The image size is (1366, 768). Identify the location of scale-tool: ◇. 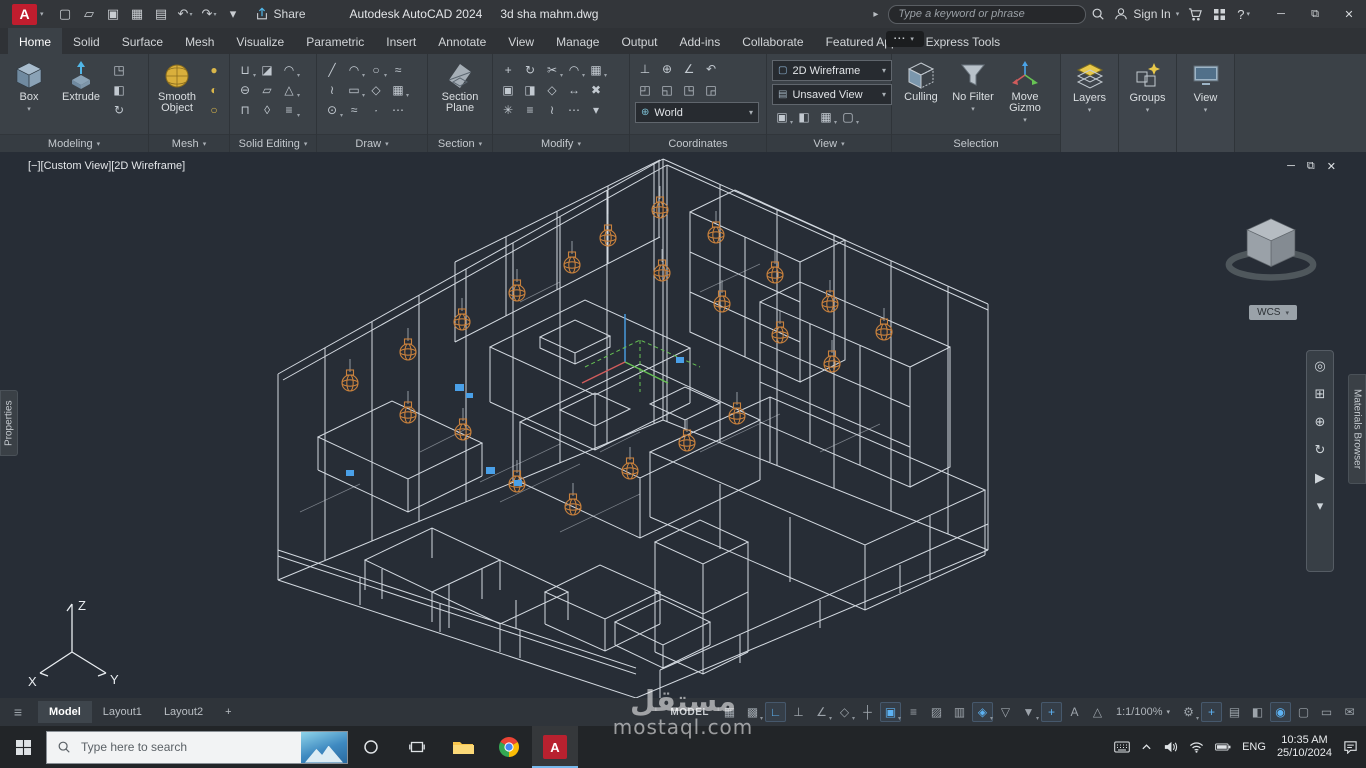
(552, 90).